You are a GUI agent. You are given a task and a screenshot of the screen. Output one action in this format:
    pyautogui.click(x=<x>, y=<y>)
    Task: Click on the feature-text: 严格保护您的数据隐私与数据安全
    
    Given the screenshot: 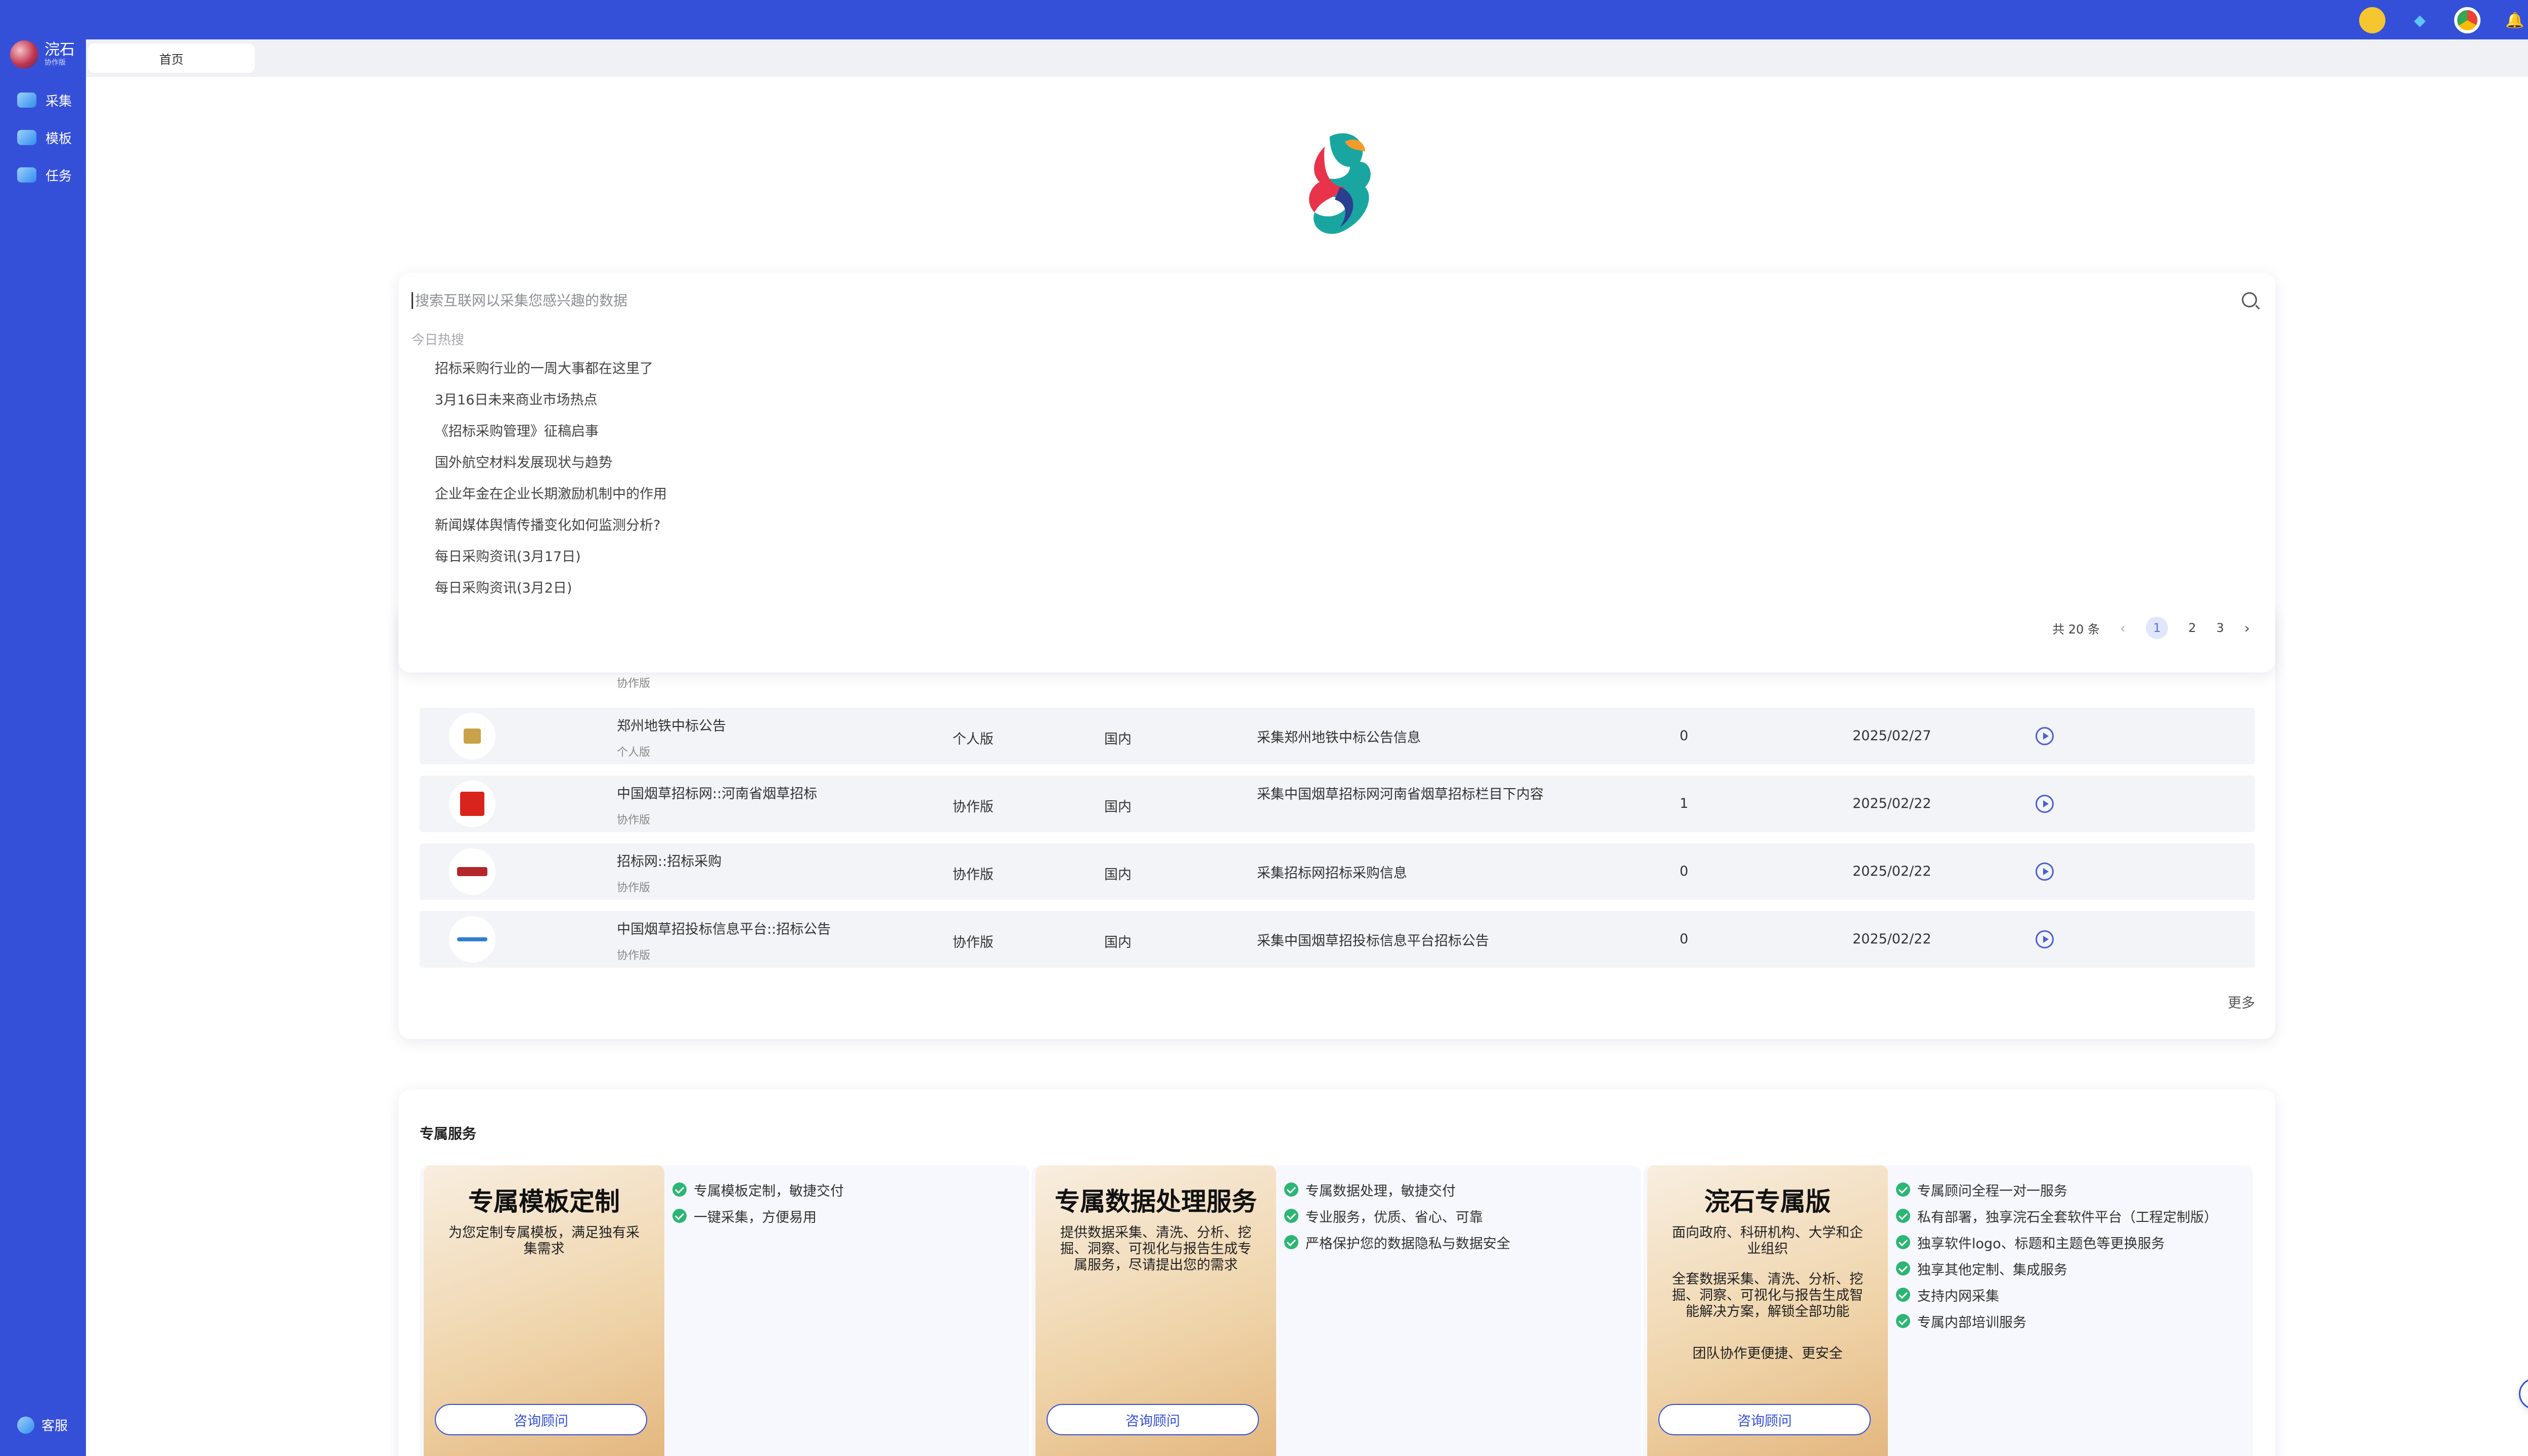 What is the action you would take?
    pyautogui.click(x=1408, y=1244)
    